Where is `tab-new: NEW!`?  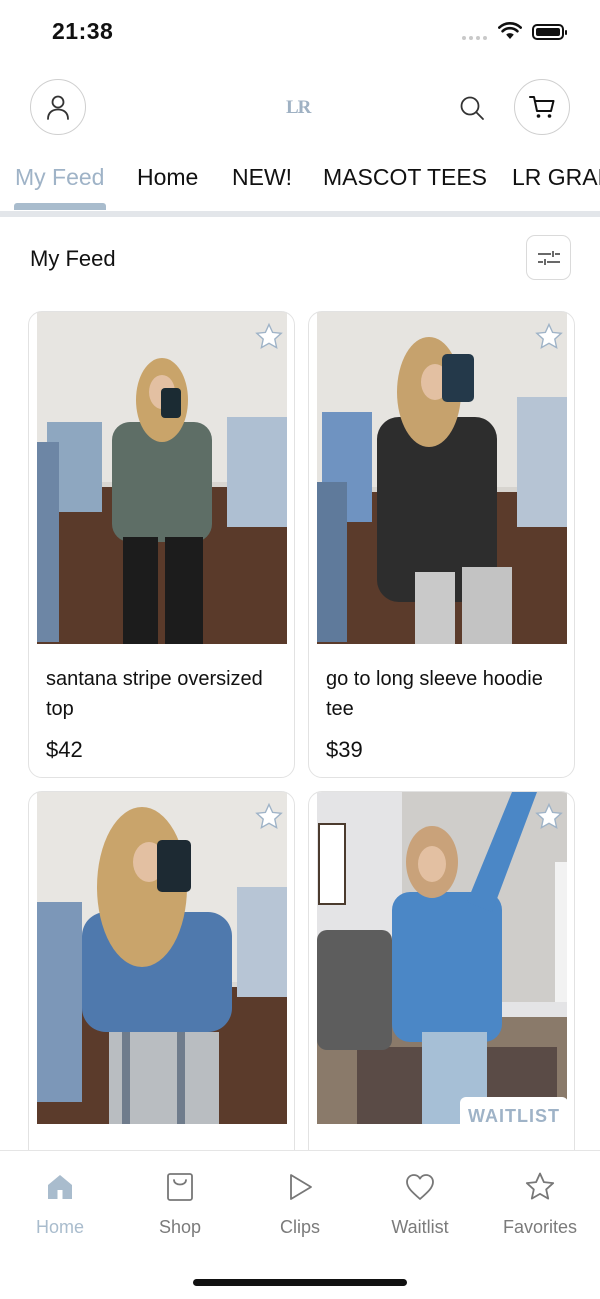 tab-new: NEW! is located at coordinates (262, 177).